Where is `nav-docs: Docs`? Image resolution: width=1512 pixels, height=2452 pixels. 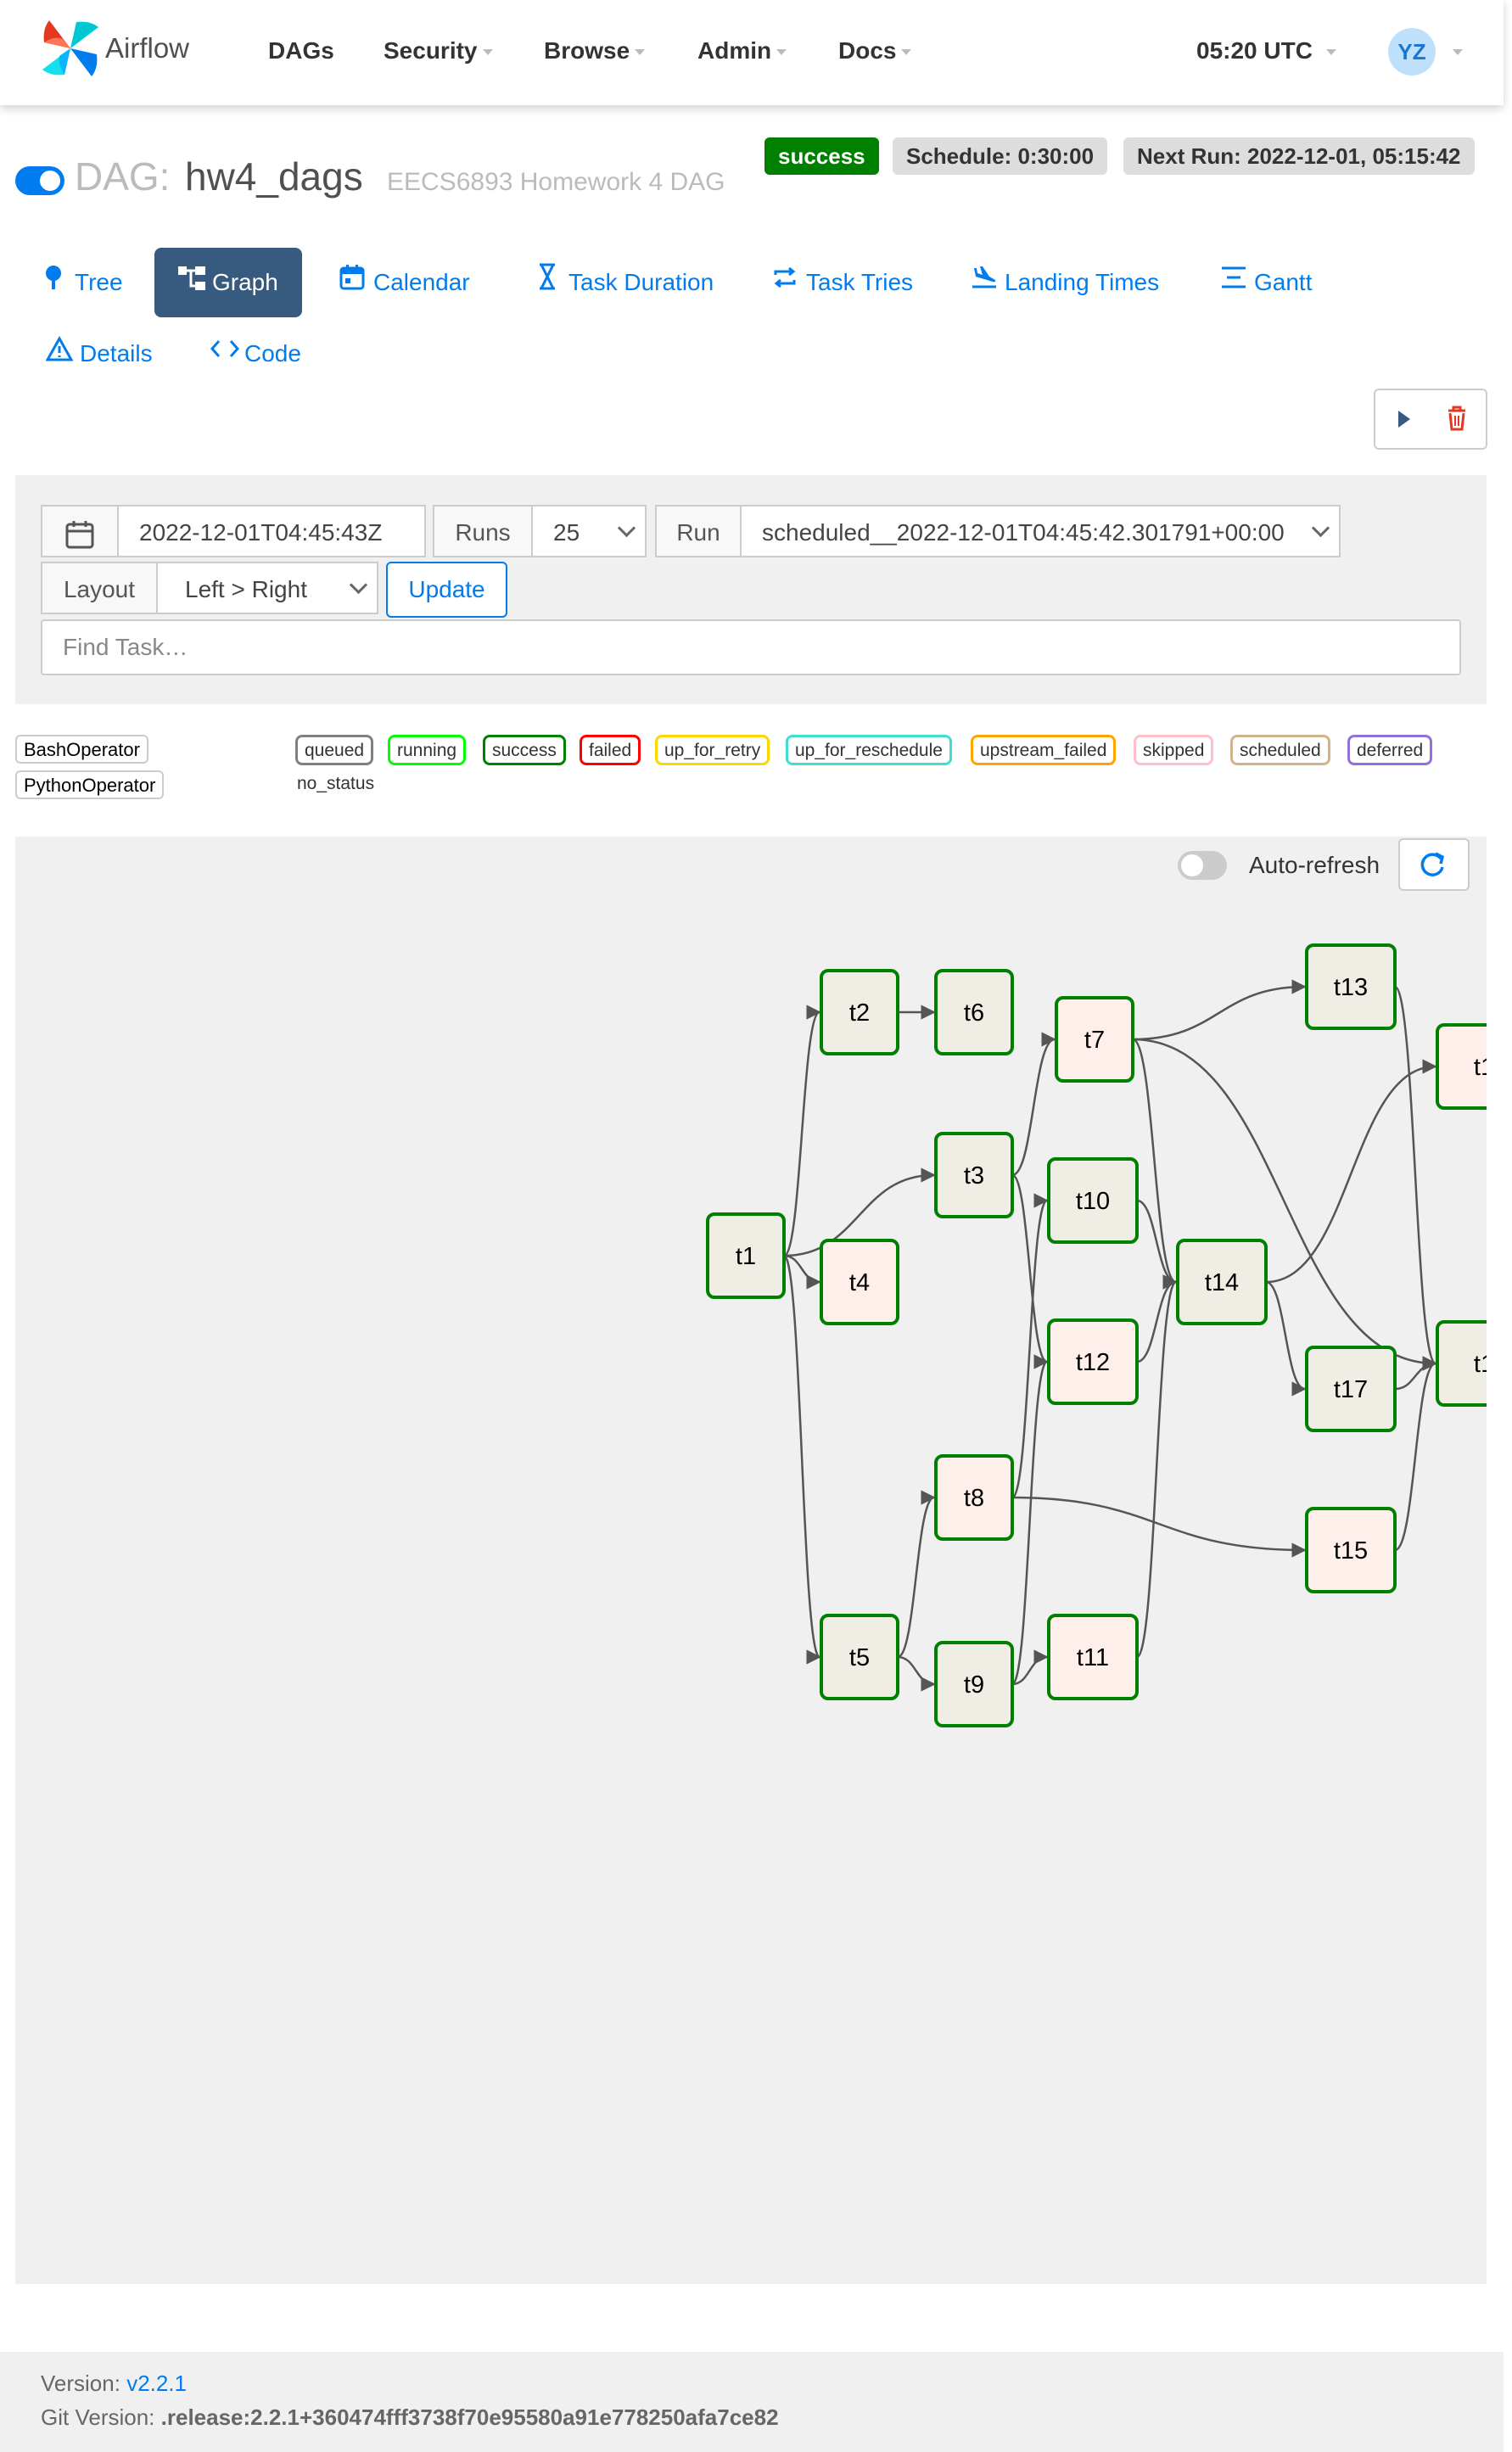 nav-docs: Docs is located at coordinates (875, 51).